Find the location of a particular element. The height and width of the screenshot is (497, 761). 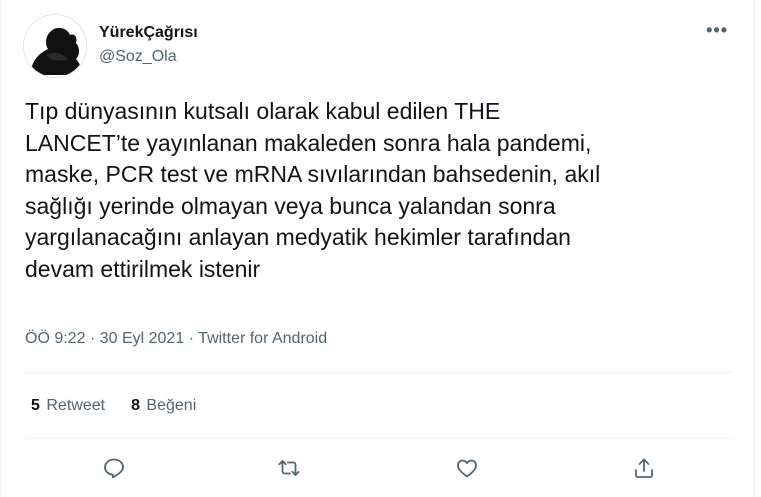

author-names: YürekÇağrısı @Soz_Ola is located at coordinates (148, 45).